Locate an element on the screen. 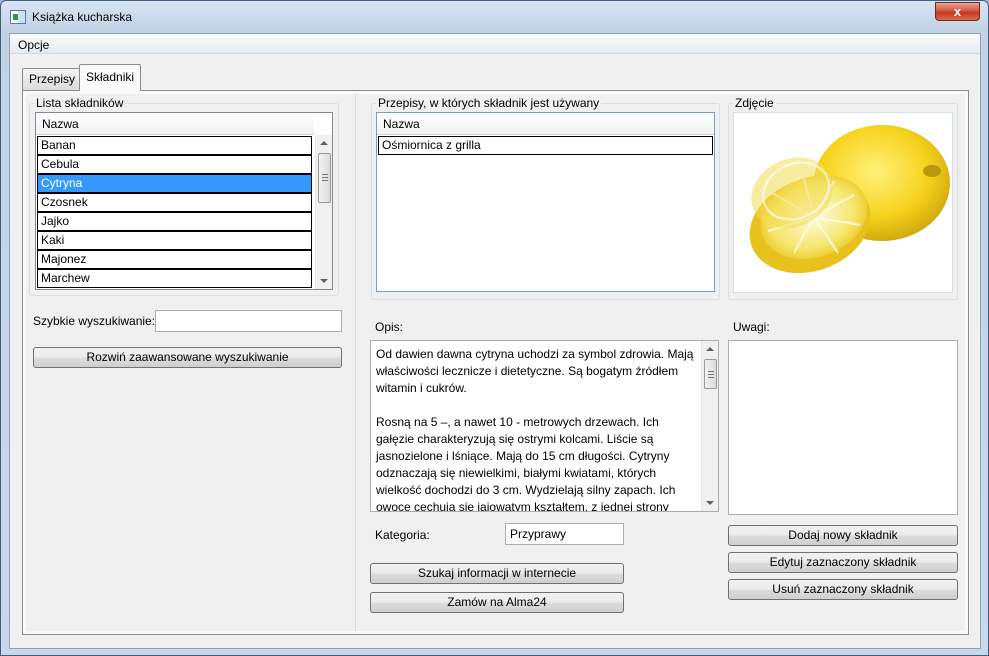 The width and height of the screenshot is (989, 656). recipes-list: Nazwa Ośmiornica z grilla is located at coordinates (545, 202).